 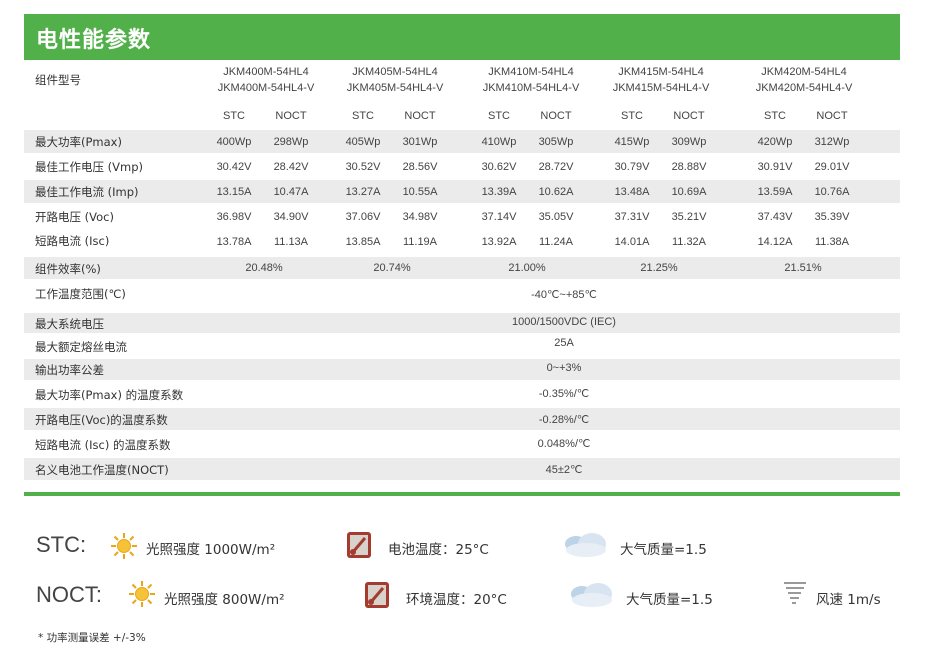 I want to click on row-label: 开路电压 (Voc), so click(x=74, y=217).